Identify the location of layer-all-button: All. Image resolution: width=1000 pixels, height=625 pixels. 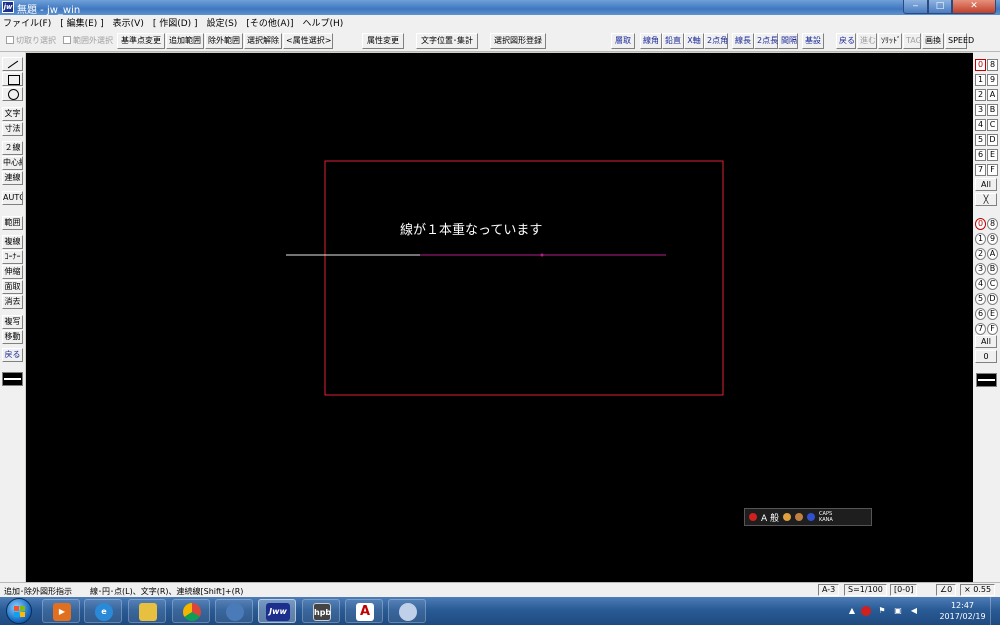
(986, 184).